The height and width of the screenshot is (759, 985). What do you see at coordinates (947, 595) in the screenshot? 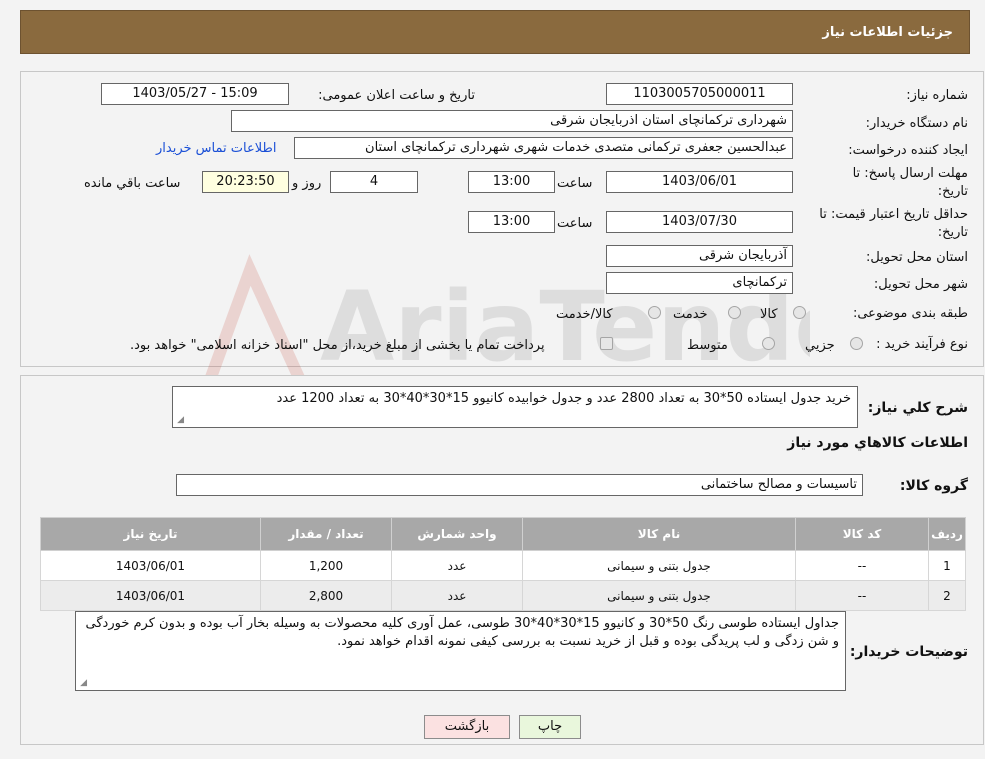
I see `cell-row-number: 2` at bounding box center [947, 595].